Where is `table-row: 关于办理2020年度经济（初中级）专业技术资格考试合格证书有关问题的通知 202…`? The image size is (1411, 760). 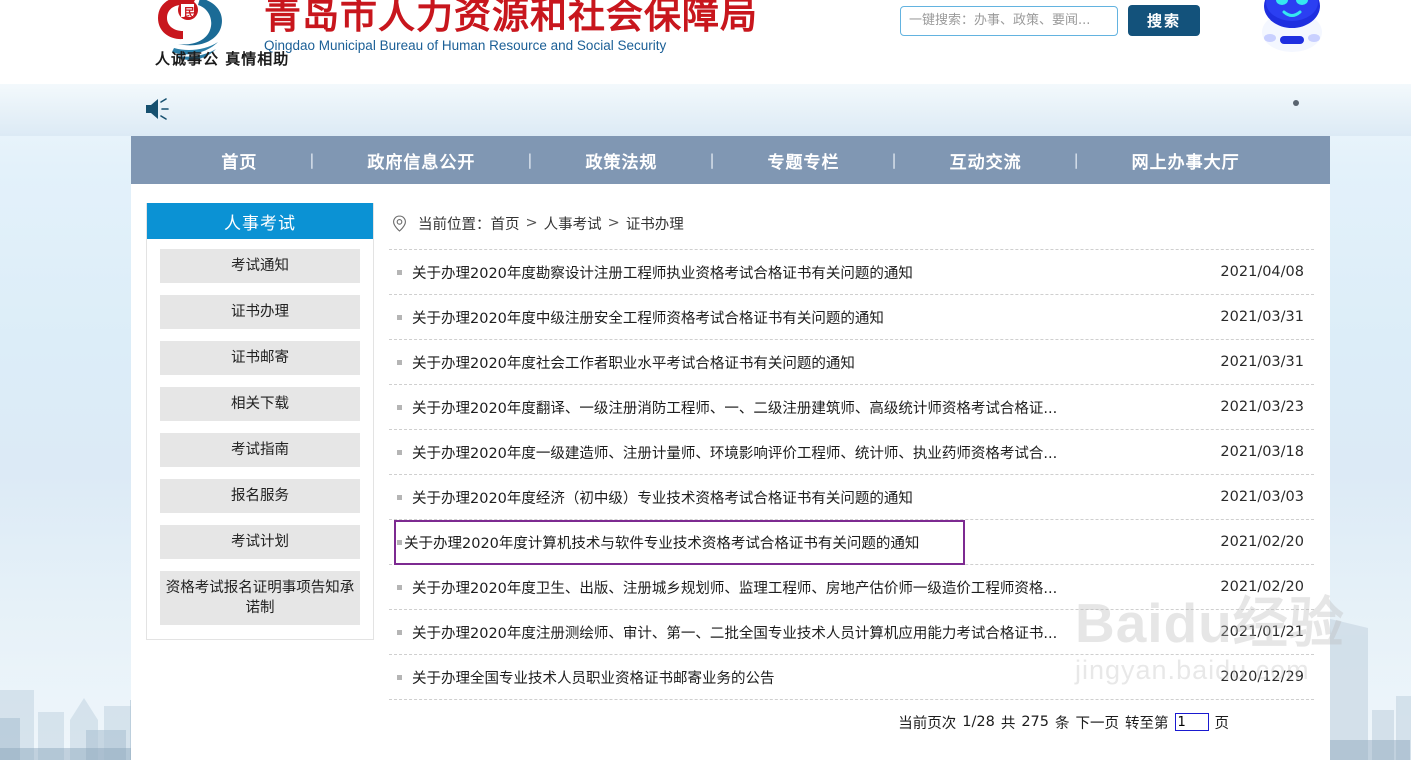 table-row: 关于办理2020年度经济（初中级）专业技术资格考试合格证书有关问题的通知 202… is located at coordinates (851, 497).